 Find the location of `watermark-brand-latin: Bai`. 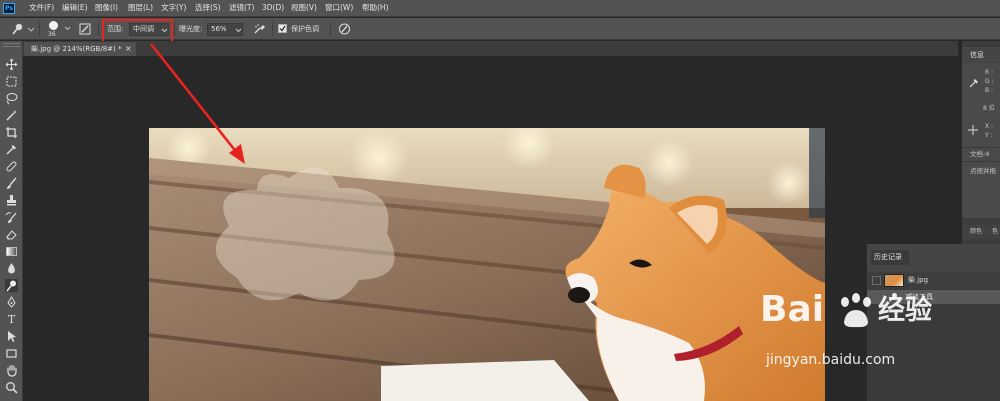

watermark-brand-latin: Bai is located at coordinates (792, 309).